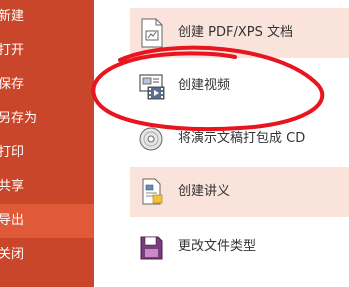 The image size is (349, 287). Describe the element at coordinates (19, 118) in the screenshot. I see `sidebar-item-label: 另存为` at that location.